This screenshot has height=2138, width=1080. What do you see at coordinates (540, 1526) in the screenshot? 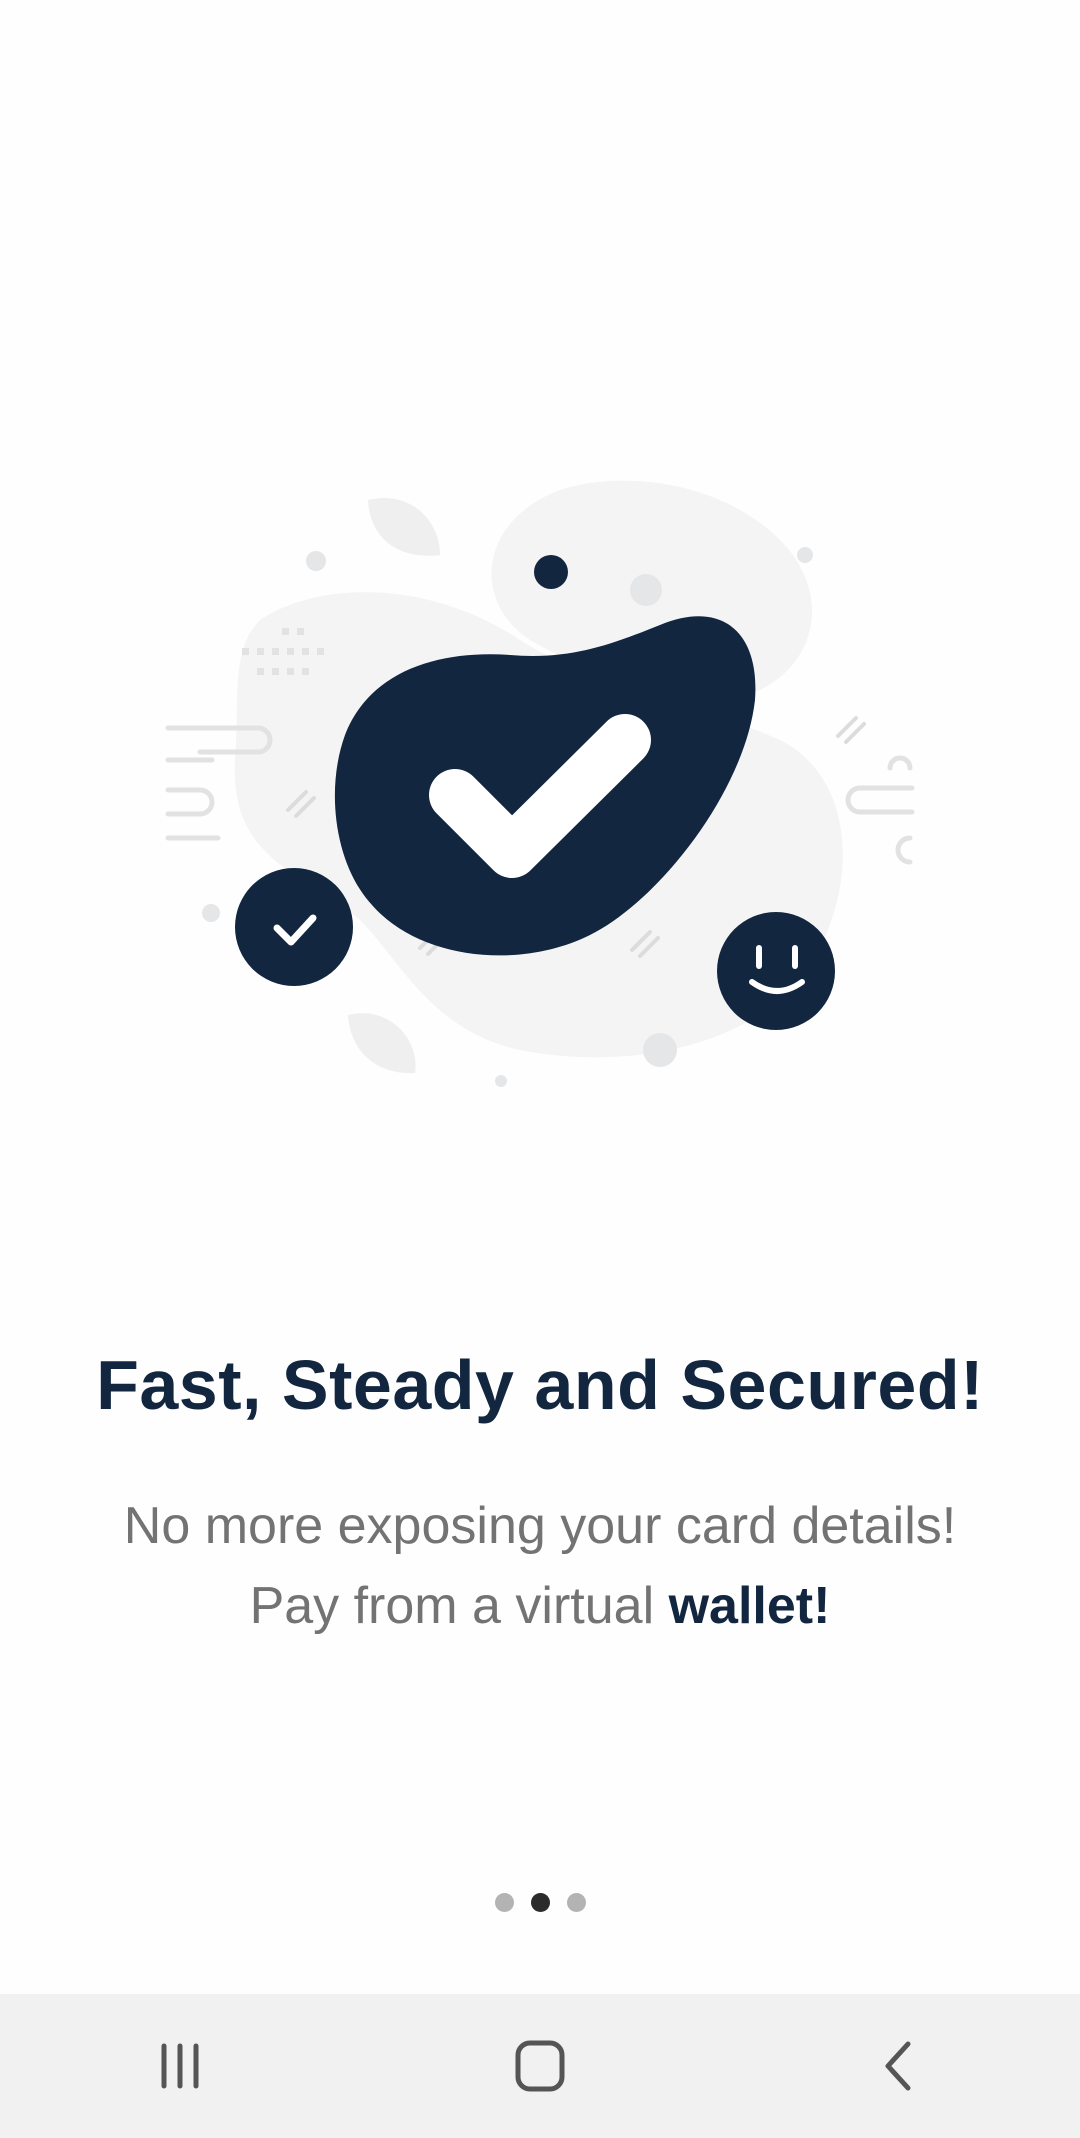
I see `subtitle-line-1: No more exposing your card details!` at bounding box center [540, 1526].